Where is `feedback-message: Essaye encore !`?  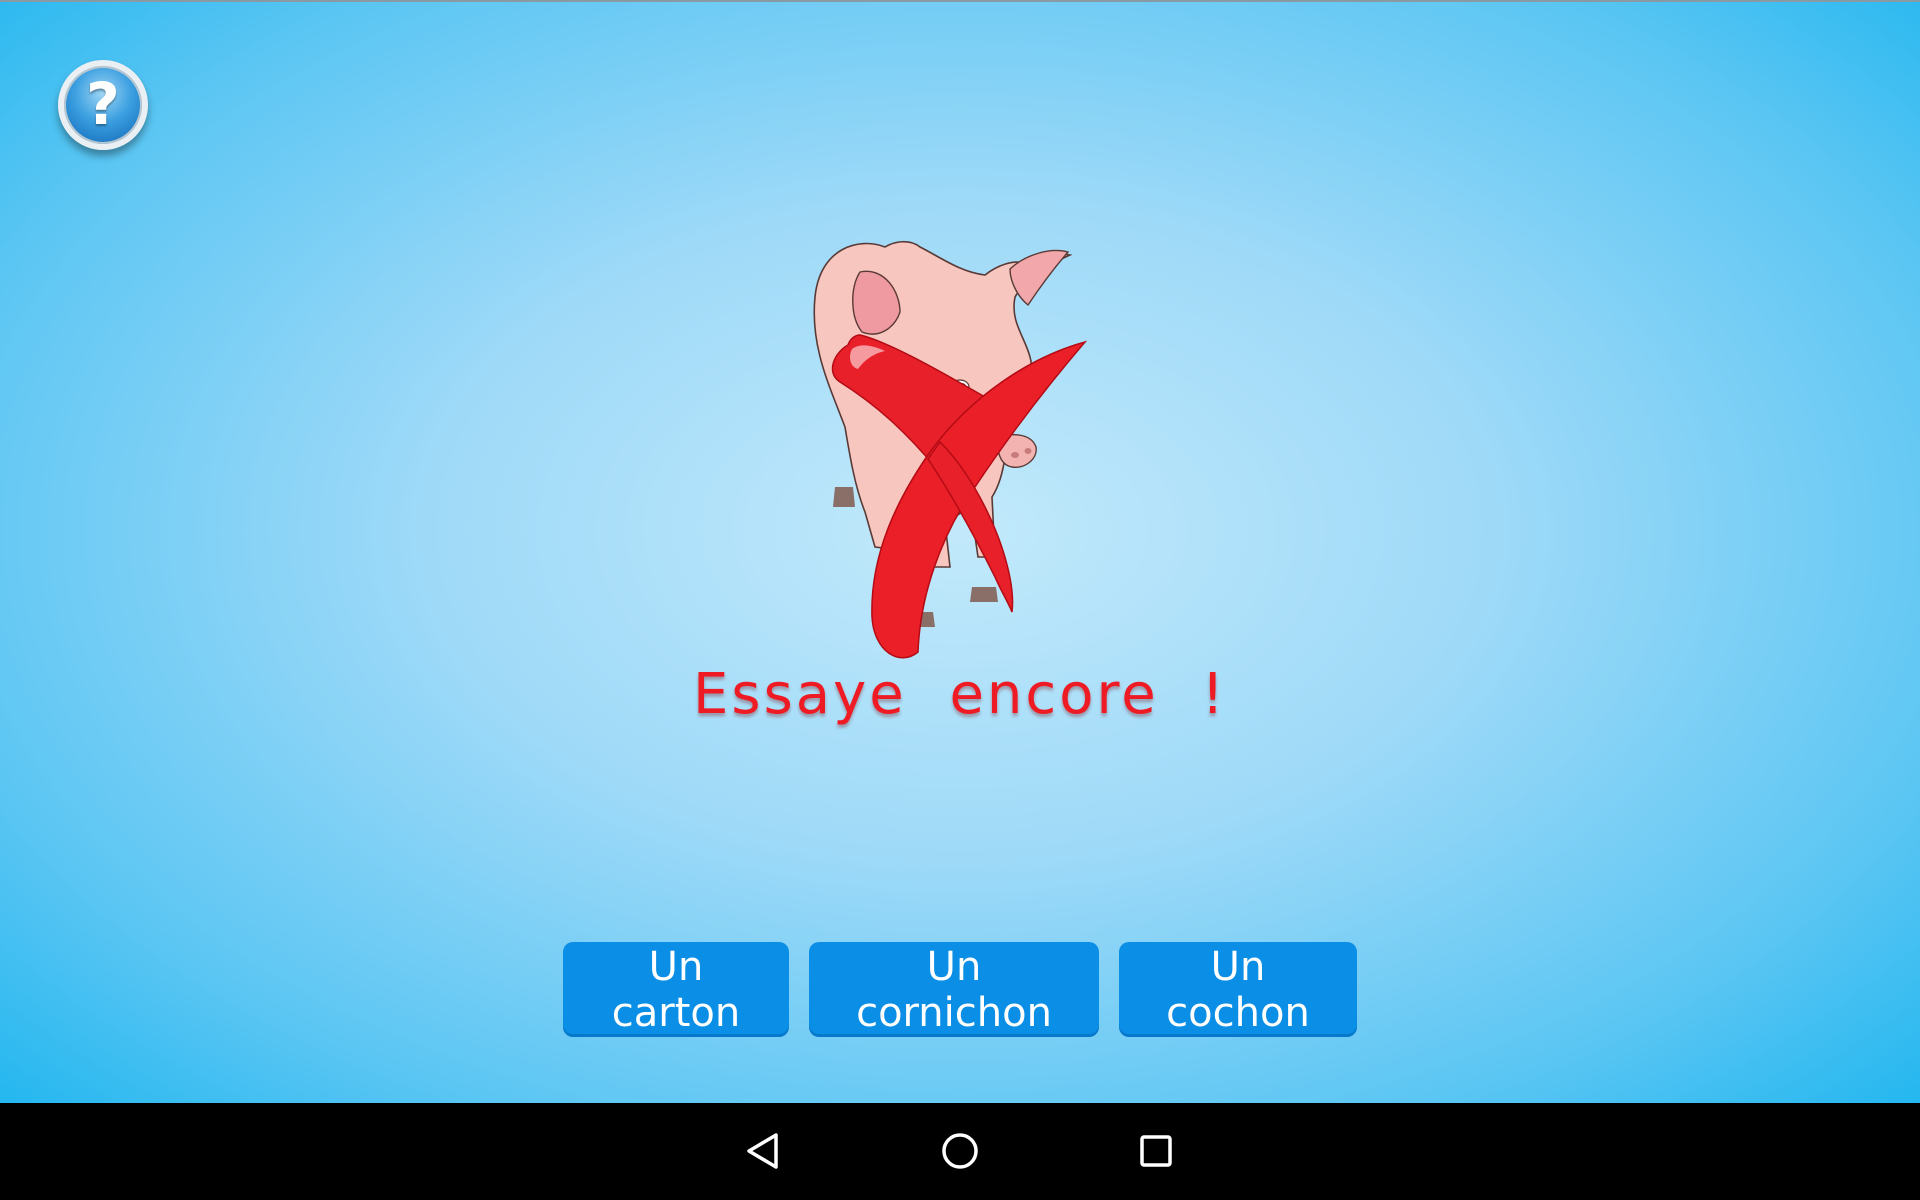 feedback-message: Essaye encore ! is located at coordinates (960, 694).